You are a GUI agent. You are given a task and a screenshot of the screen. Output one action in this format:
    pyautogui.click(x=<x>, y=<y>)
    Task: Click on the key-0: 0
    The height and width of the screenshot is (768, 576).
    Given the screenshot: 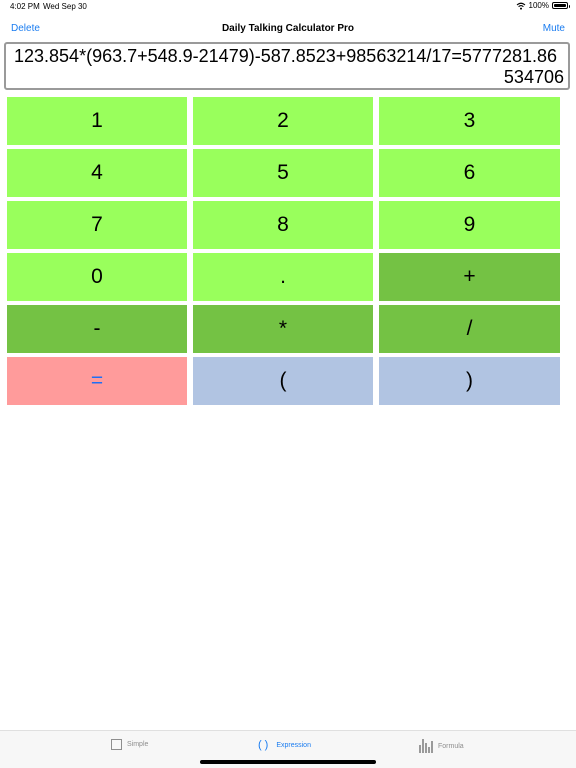 What is the action you would take?
    pyautogui.click(x=97, y=277)
    